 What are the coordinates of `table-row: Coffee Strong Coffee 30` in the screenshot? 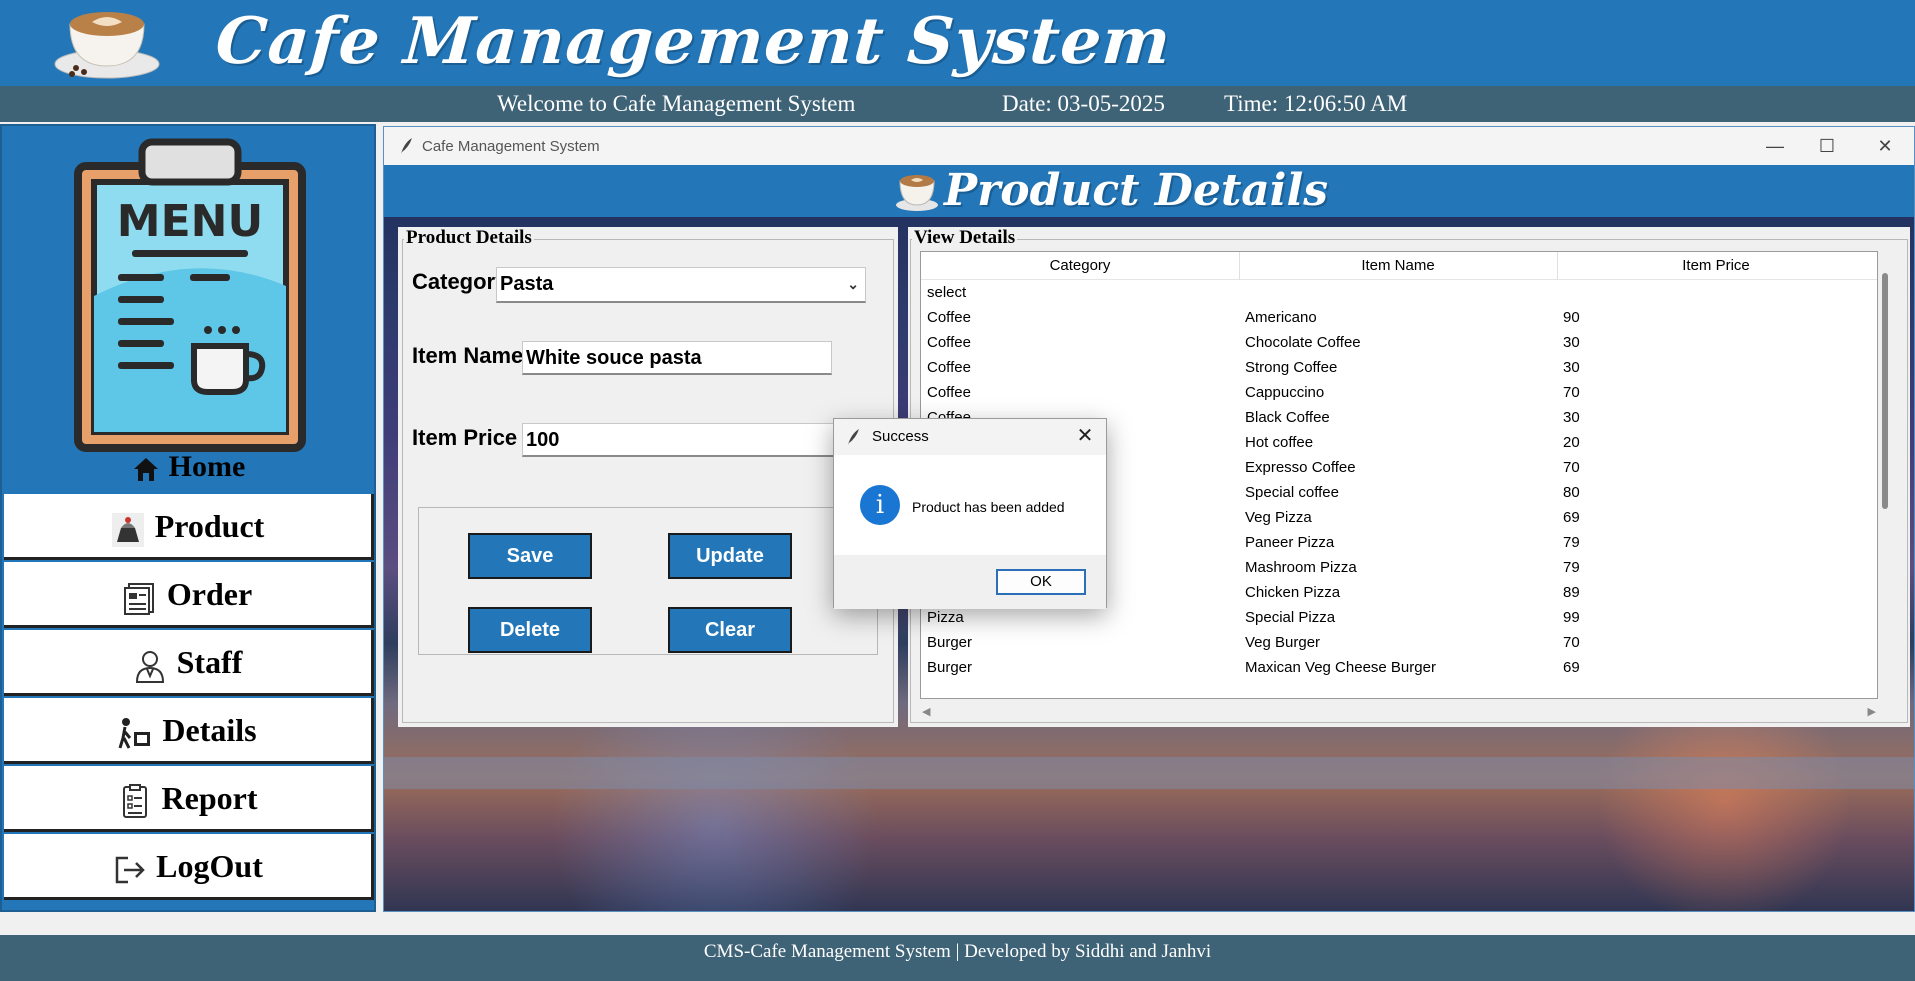 It's located at (1399, 367).